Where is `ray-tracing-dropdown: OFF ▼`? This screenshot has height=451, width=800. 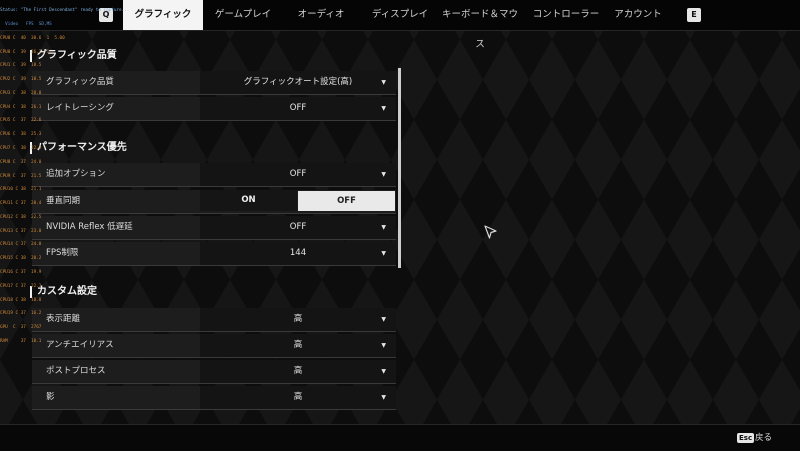 ray-tracing-dropdown: OFF ▼ is located at coordinates (298, 108).